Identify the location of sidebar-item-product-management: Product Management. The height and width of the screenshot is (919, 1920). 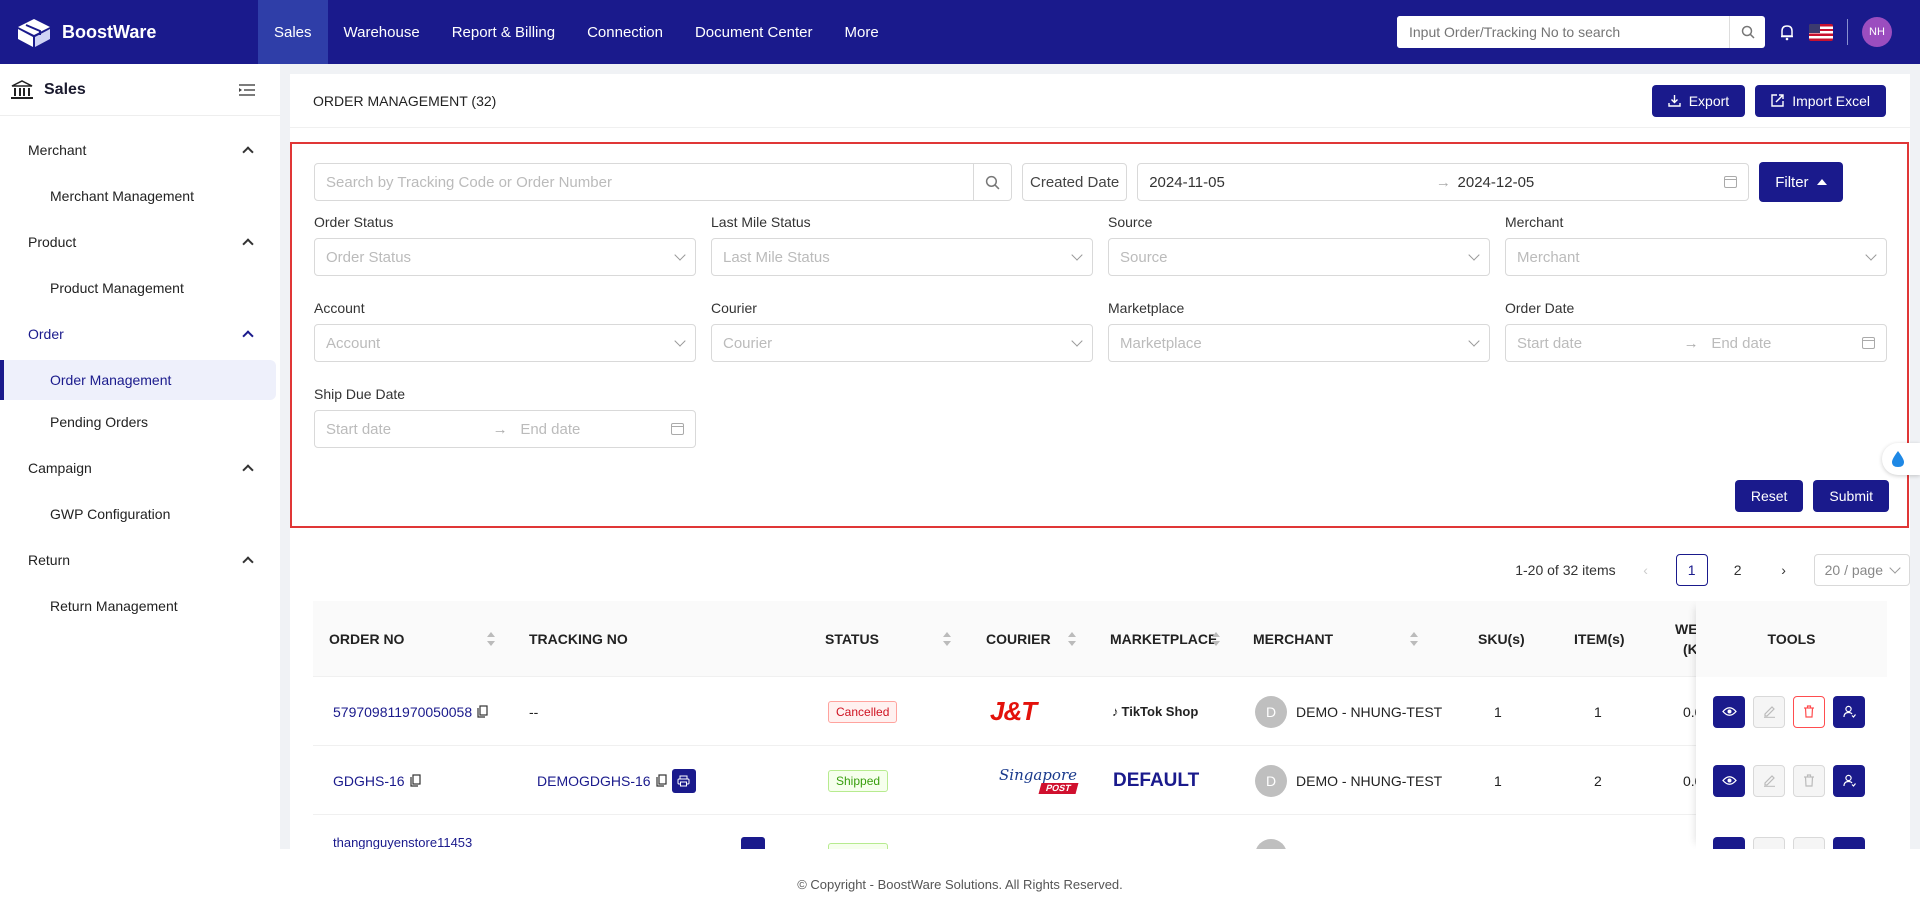
(138, 288).